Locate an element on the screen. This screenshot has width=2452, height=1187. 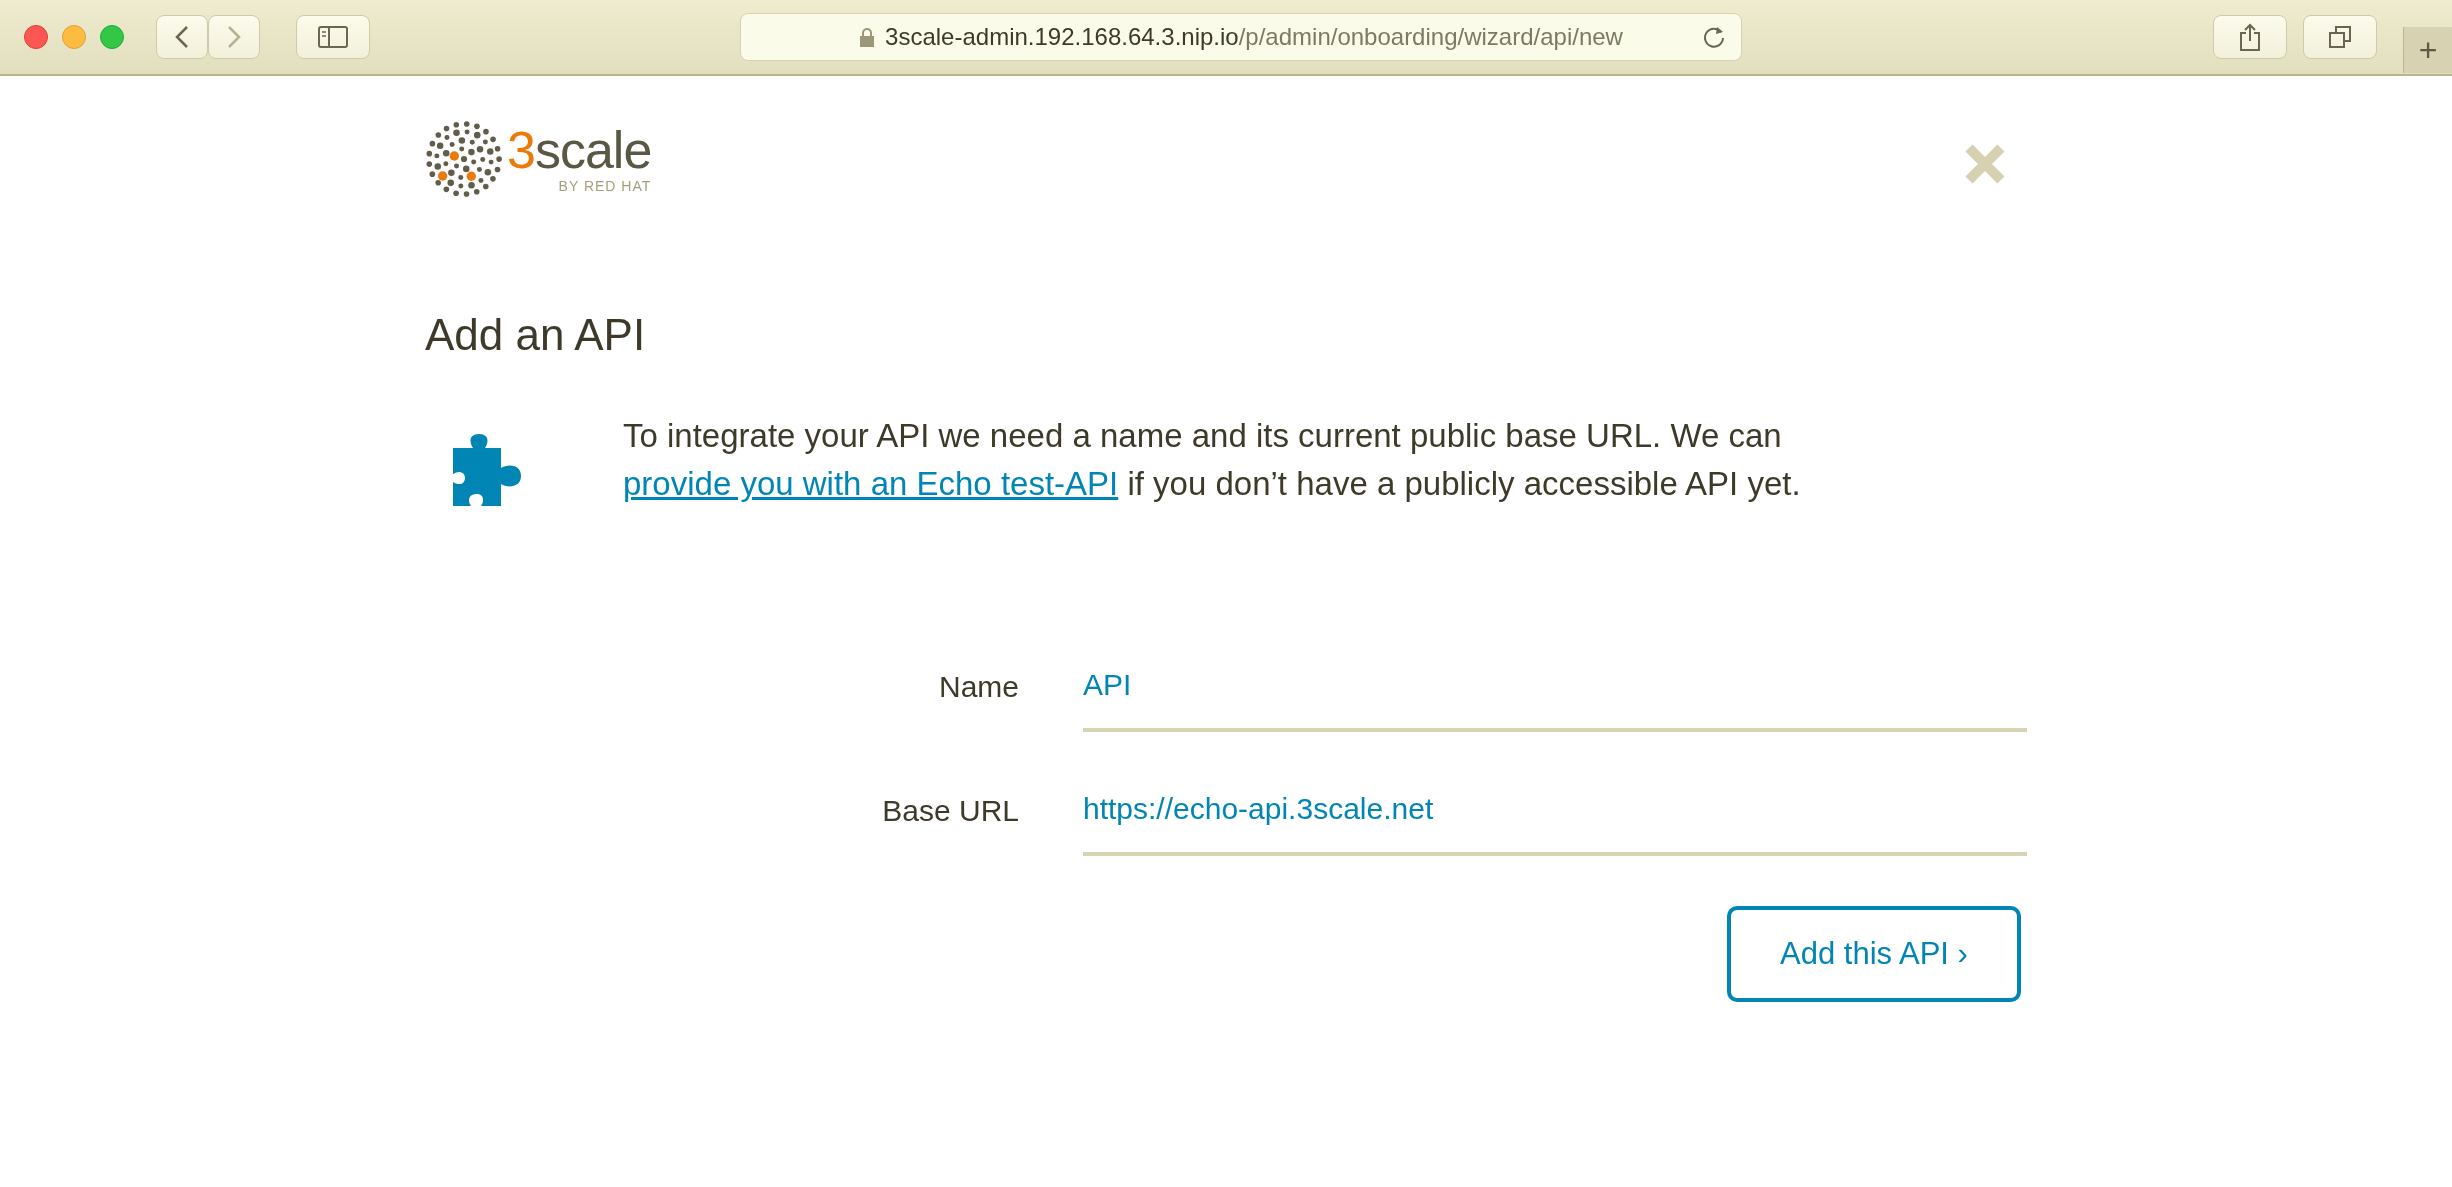
page-title: Add an API is located at coordinates (536, 335).